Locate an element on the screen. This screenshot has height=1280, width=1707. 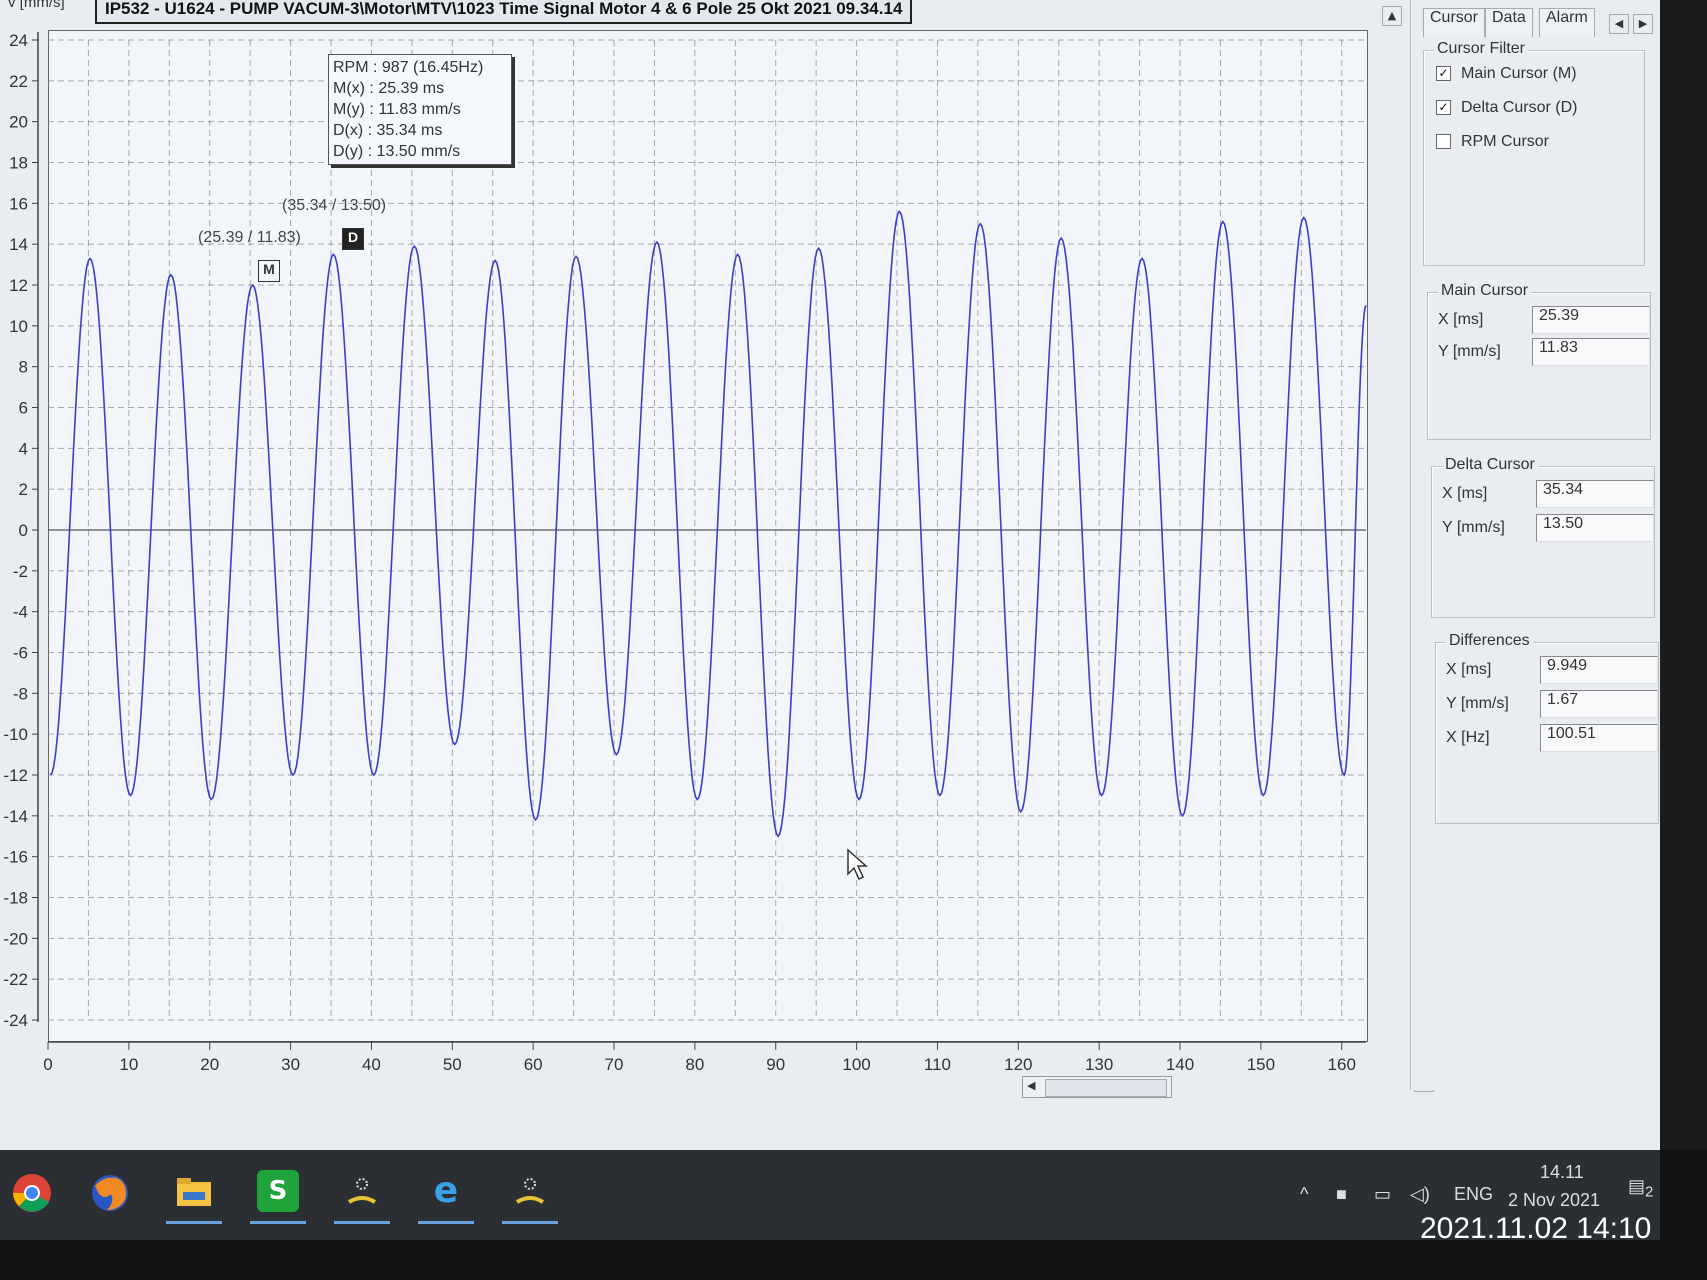
chrome-icon is located at coordinates (32, 1194).